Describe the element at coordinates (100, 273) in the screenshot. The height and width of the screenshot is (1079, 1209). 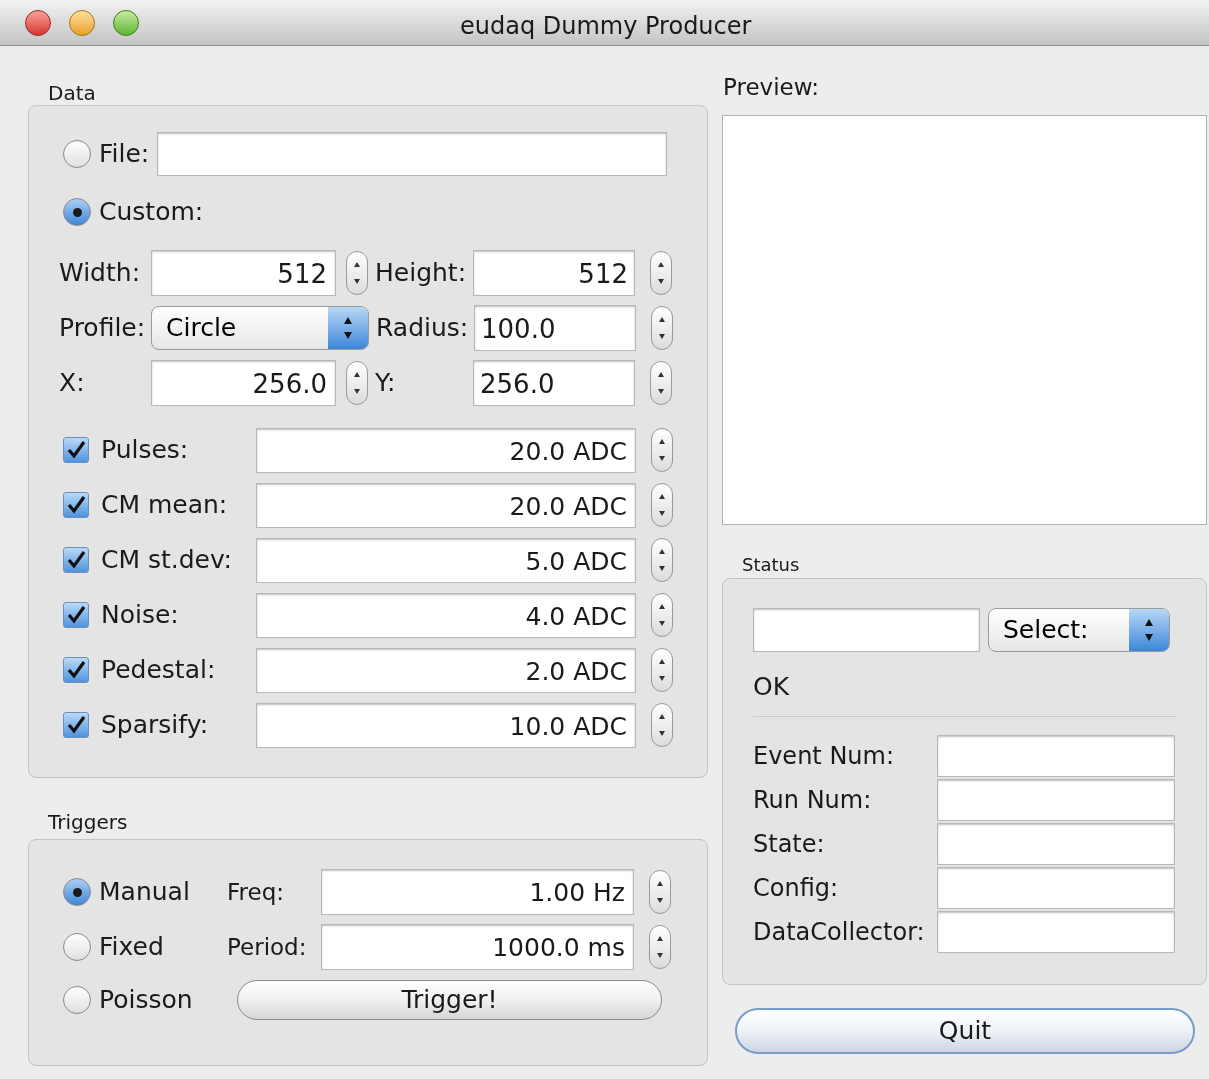
I see `field-label: Width:` at that location.